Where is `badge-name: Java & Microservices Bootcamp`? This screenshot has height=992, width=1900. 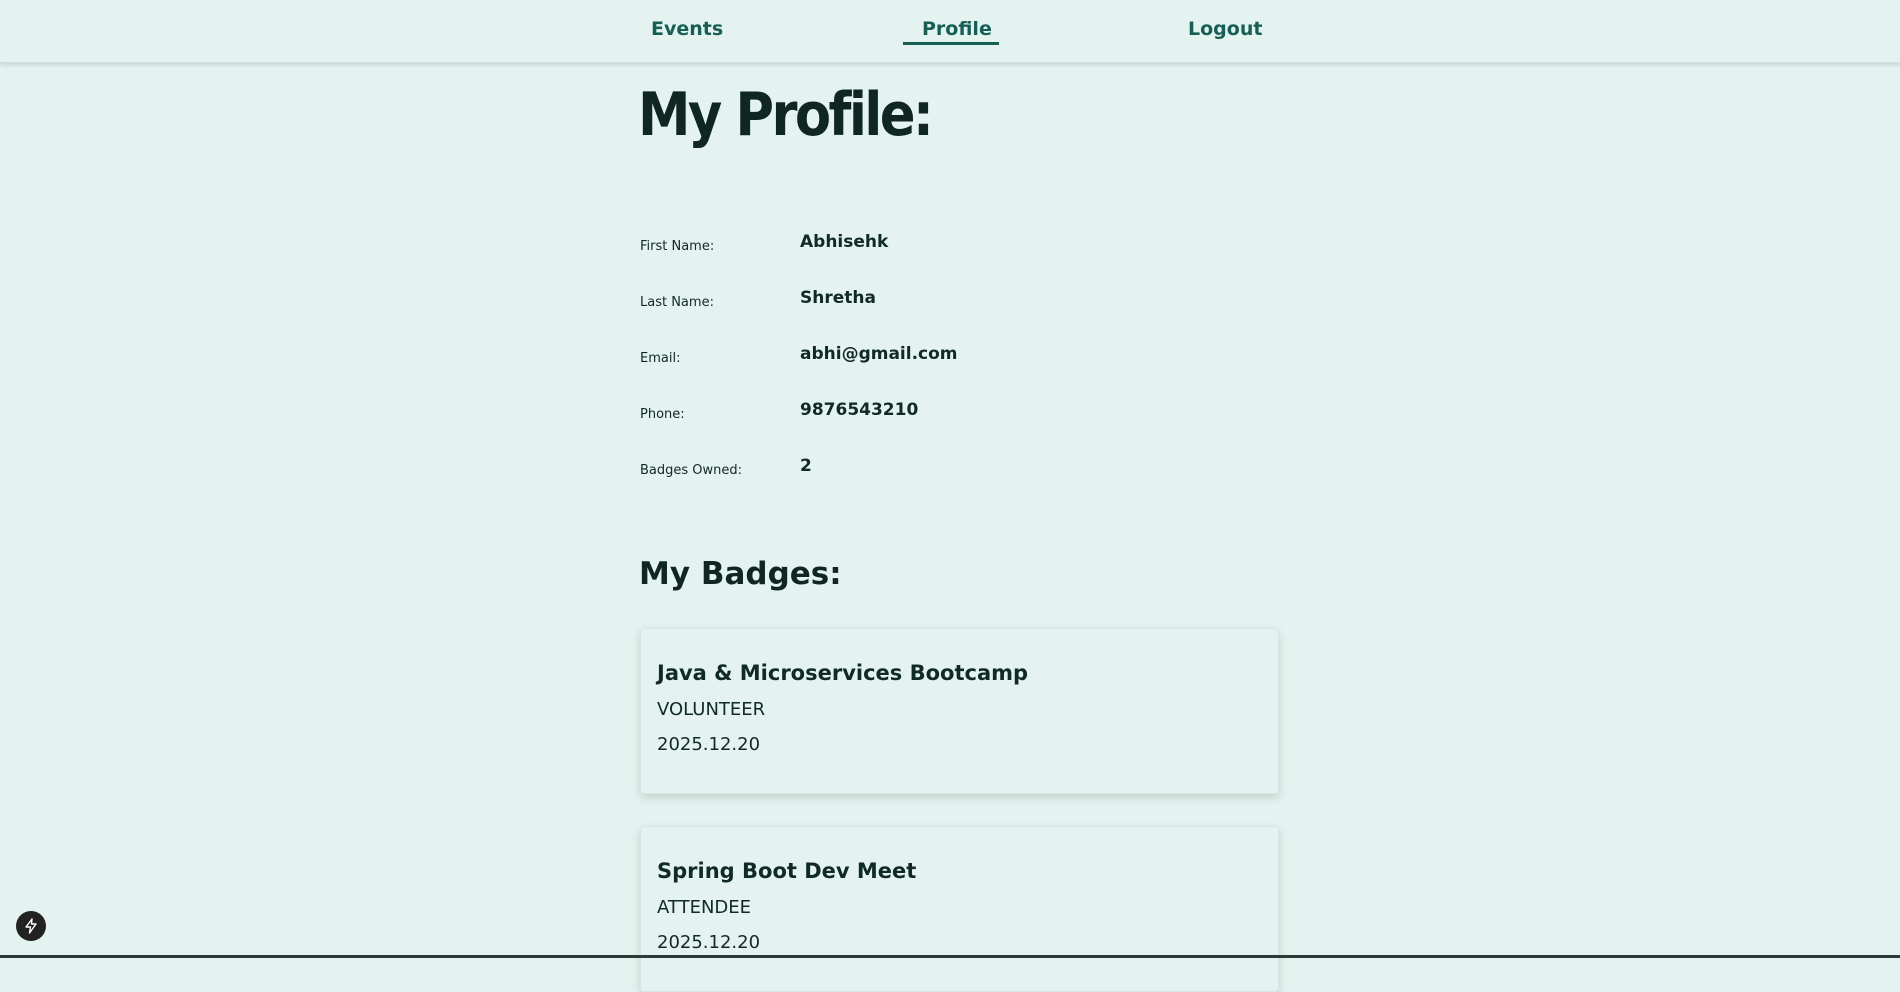
badge-name: Java & Microservices Bootcamp is located at coordinates (843, 673).